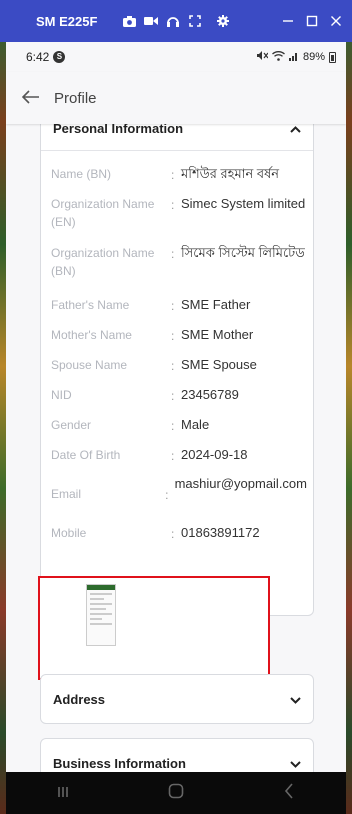 This screenshot has height=814, width=352. What do you see at coordinates (38, 57) in the screenshot?
I see `status-time: 6:42` at bounding box center [38, 57].